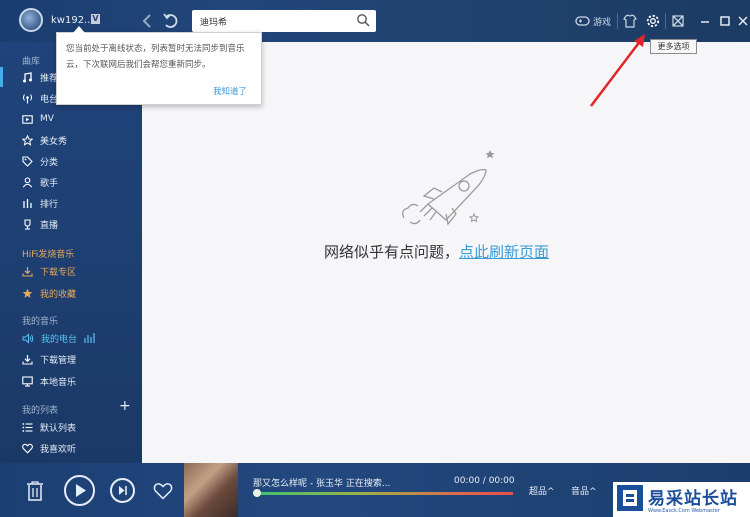  I want to click on sidebar-item-label: 默认列表, so click(58, 428).